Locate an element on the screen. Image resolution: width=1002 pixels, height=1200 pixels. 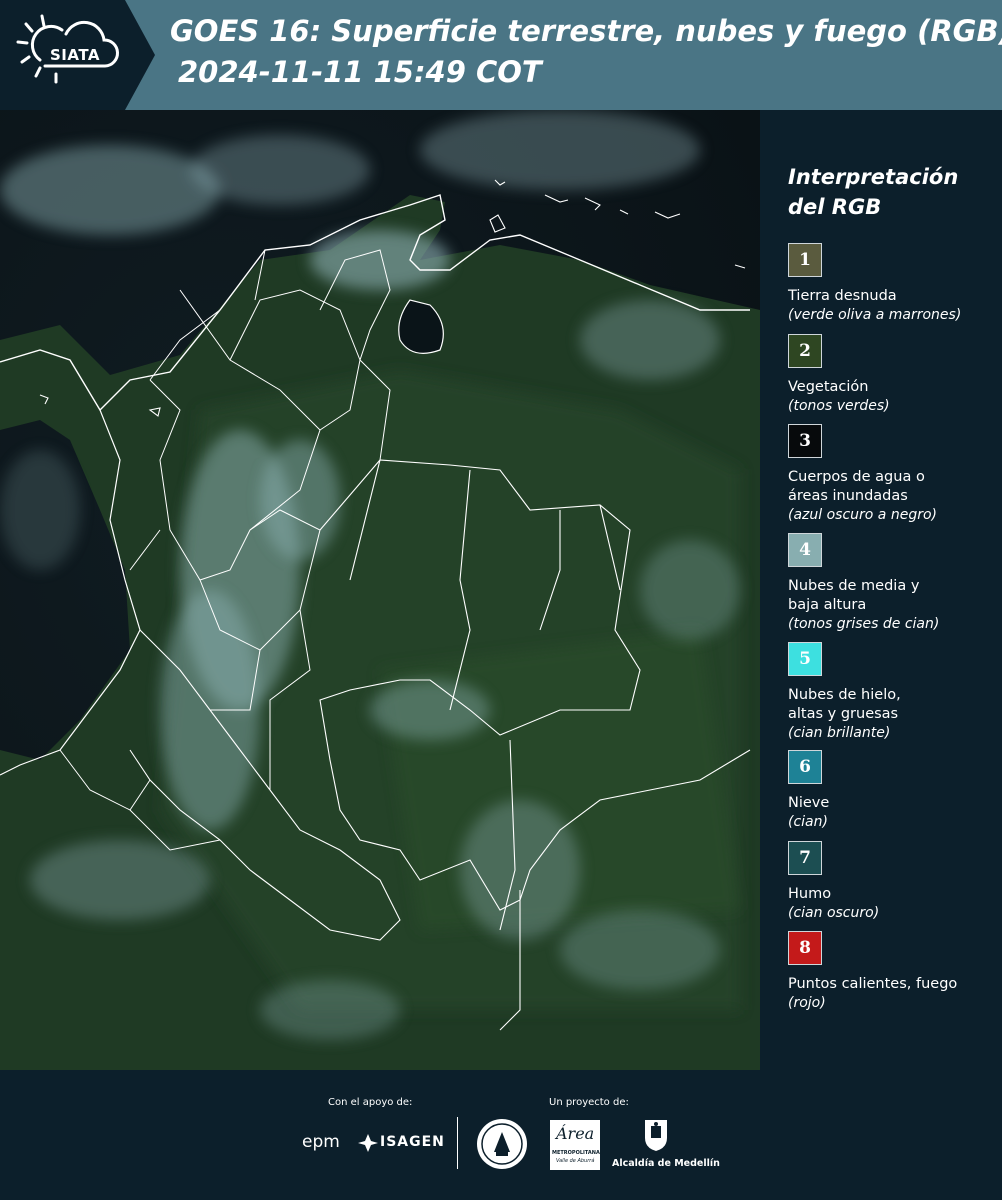
siata-logo-text: SIATA is located at coordinates (75, 55).